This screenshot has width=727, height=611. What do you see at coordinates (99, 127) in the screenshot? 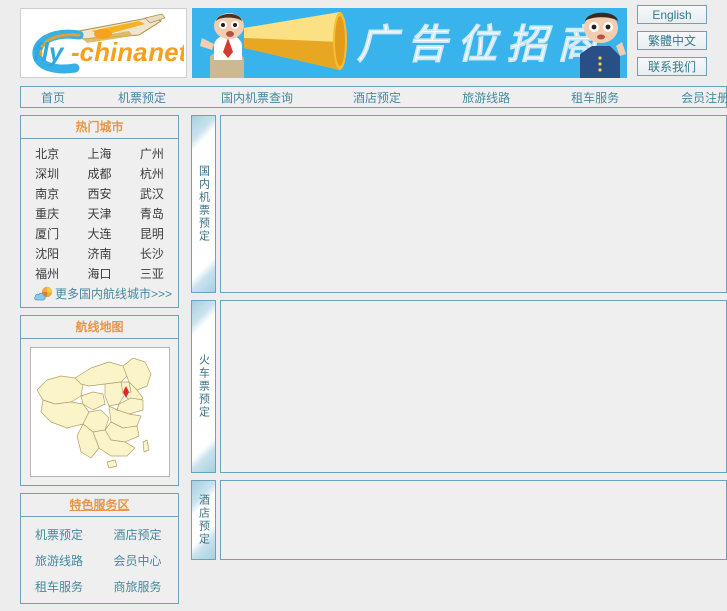
I see `hot-cities-title: 热门城市` at bounding box center [99, 127].